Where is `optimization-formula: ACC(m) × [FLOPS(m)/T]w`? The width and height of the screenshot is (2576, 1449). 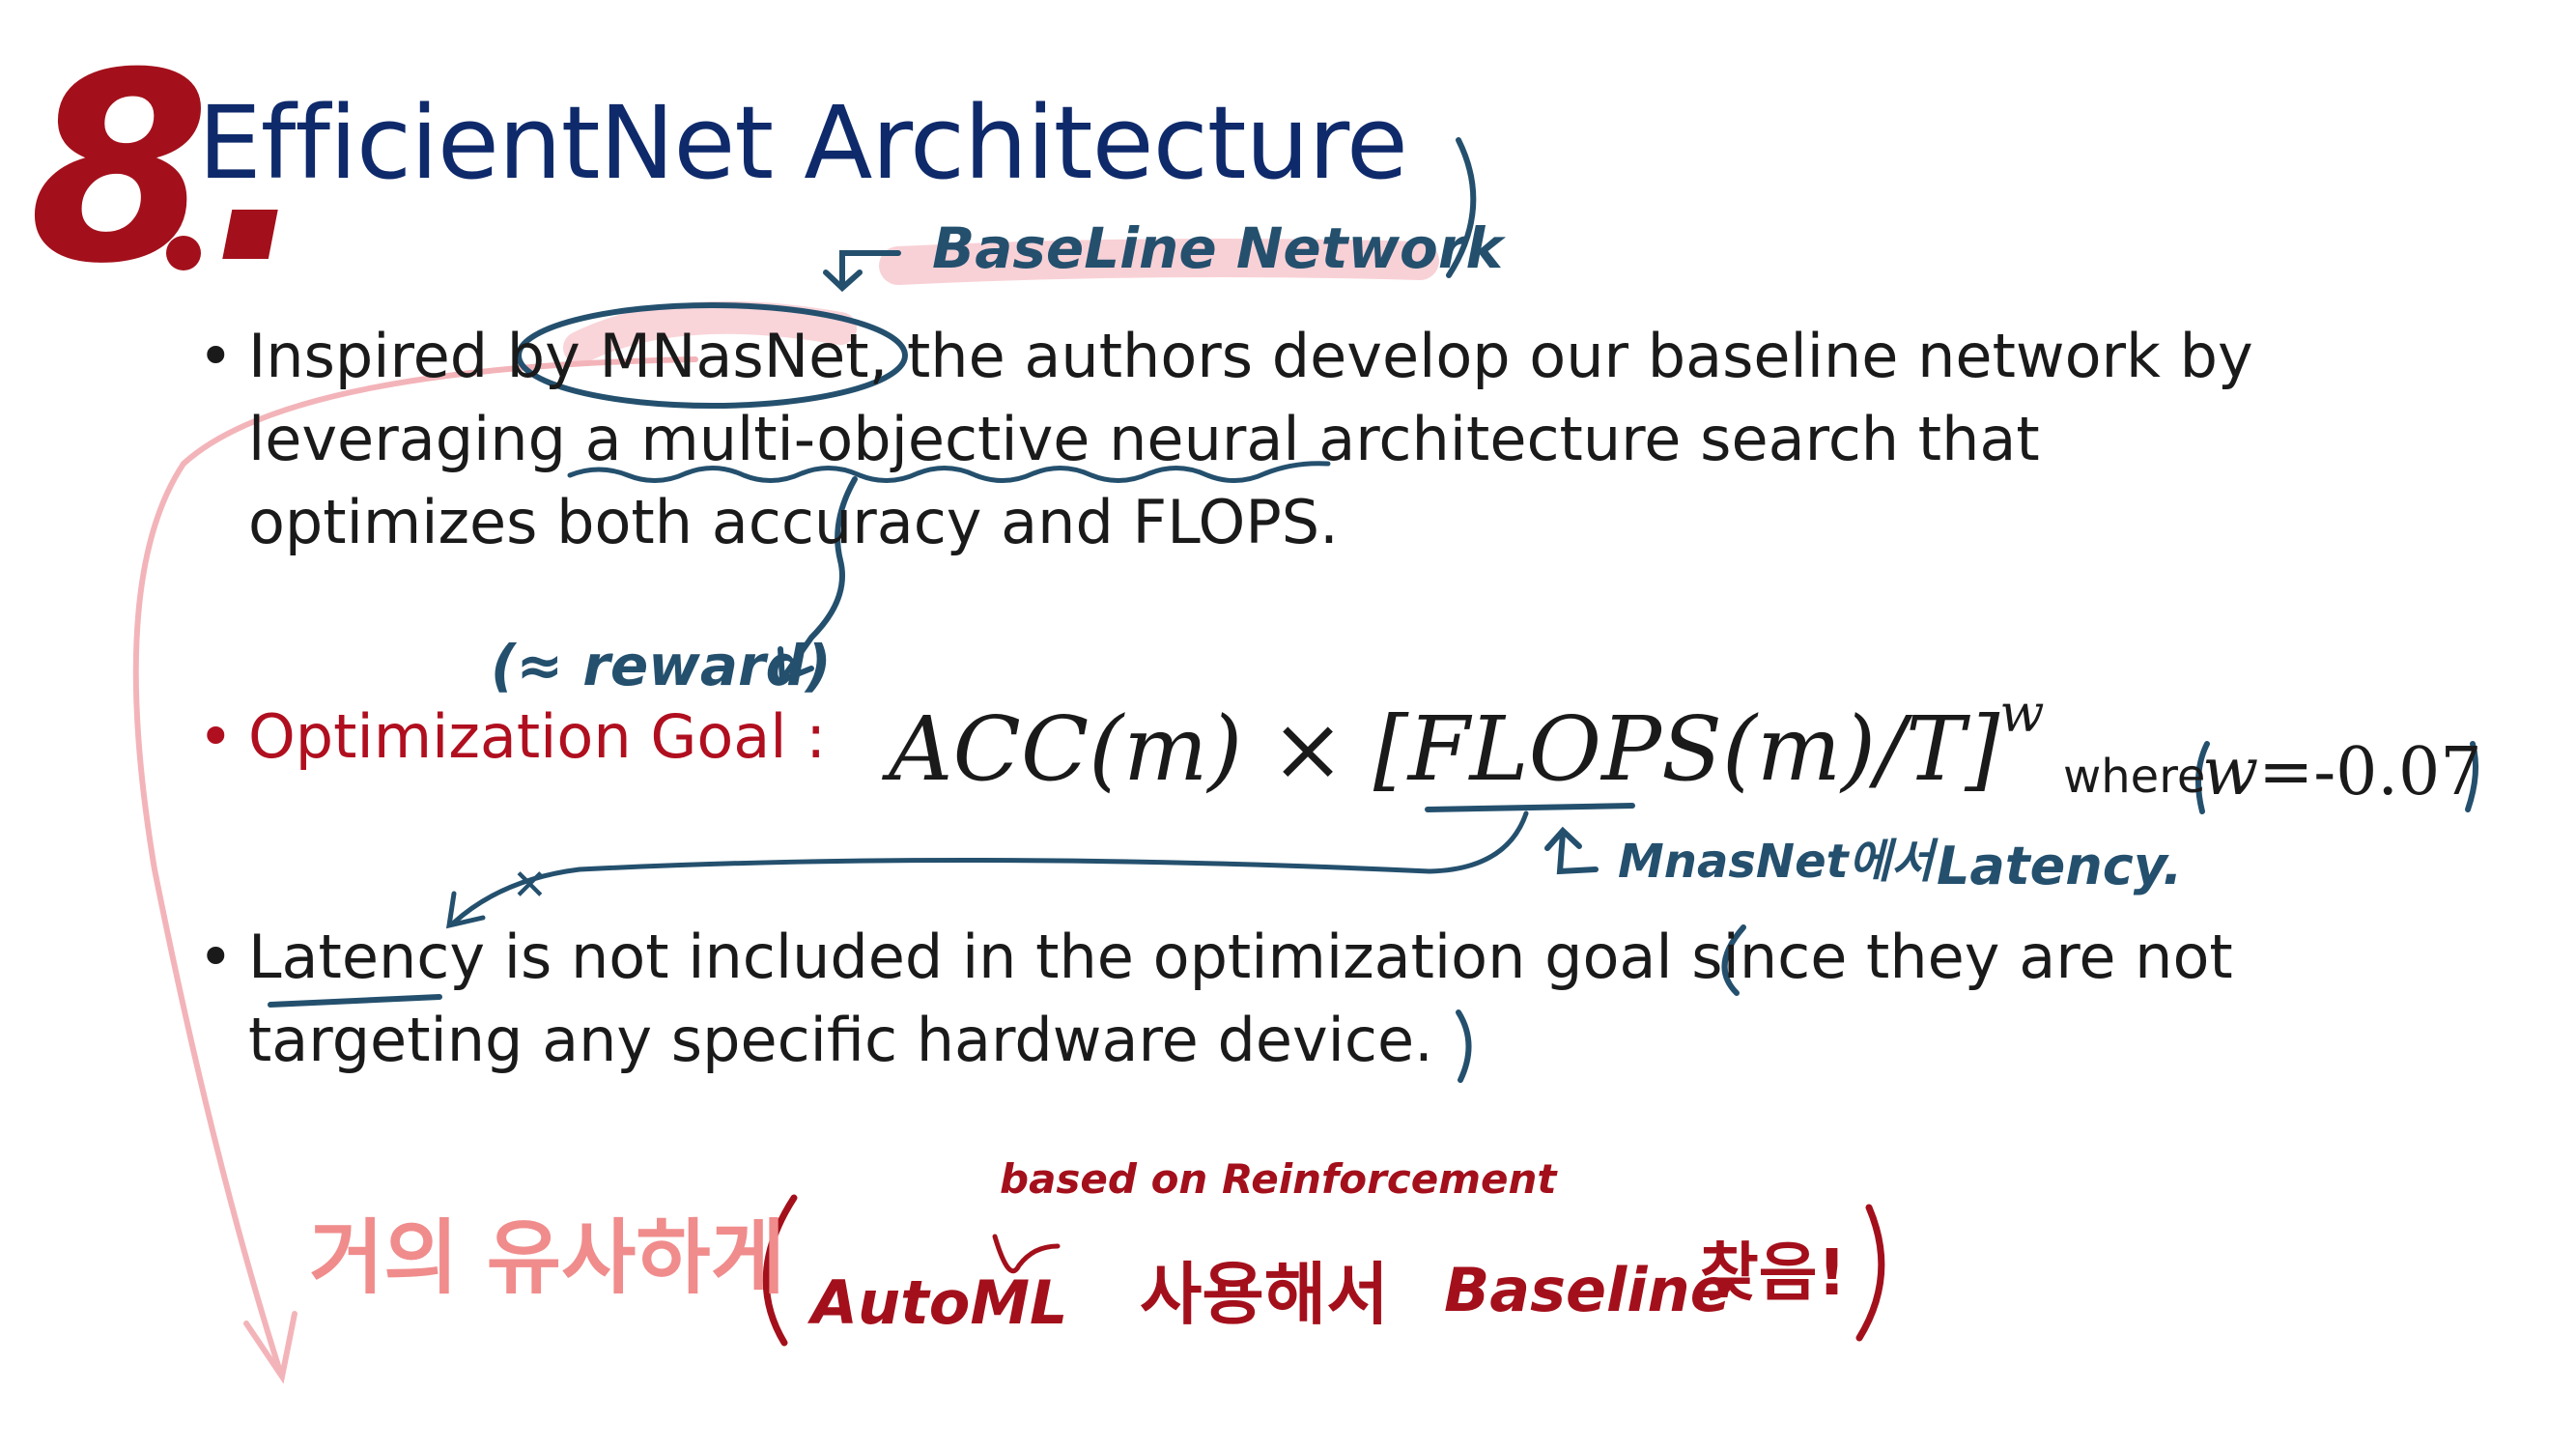
optimization-formula: ACC(m) × [FLOPS(m)/T]w is located at coordinates (1467, 741).